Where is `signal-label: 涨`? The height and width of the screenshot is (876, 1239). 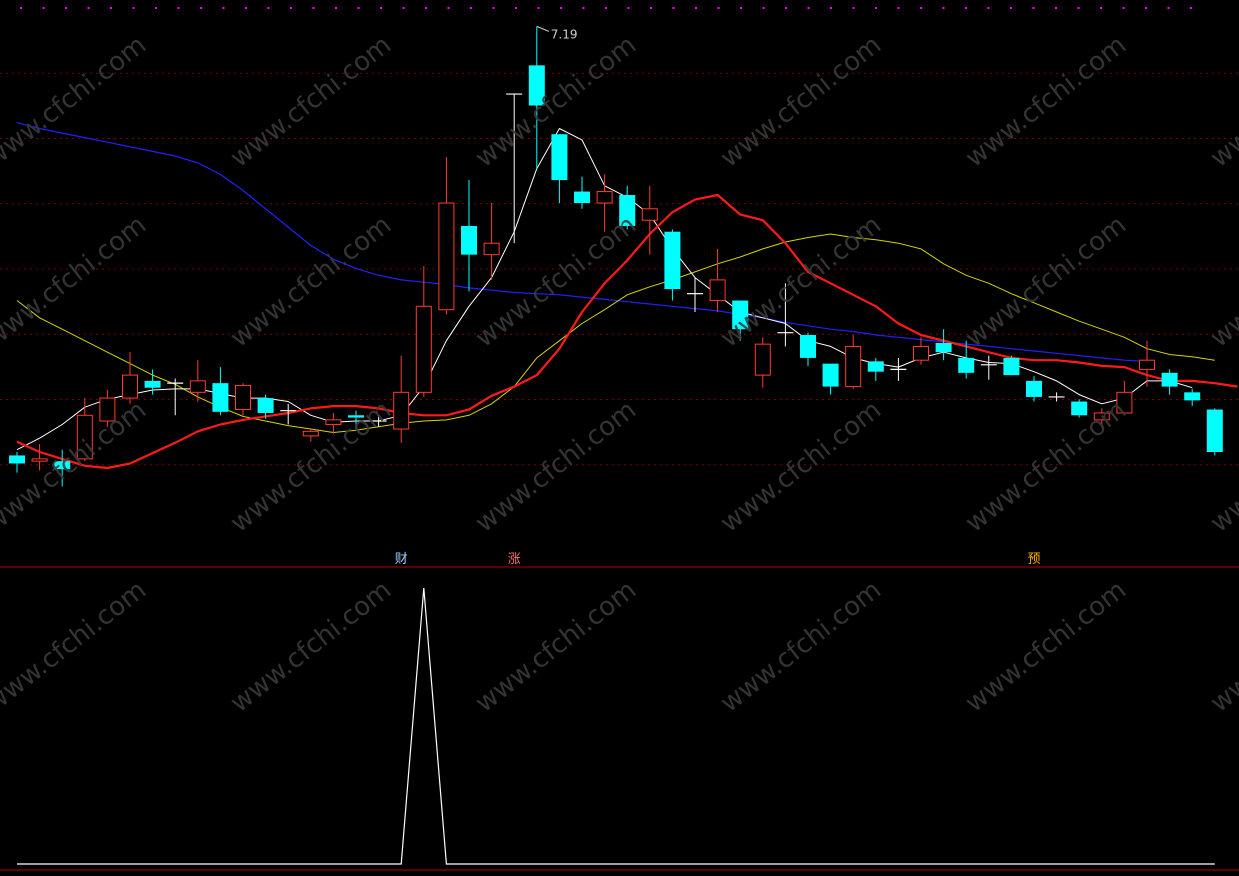
signal-label: 涨 is located at coordinates (514, 559).